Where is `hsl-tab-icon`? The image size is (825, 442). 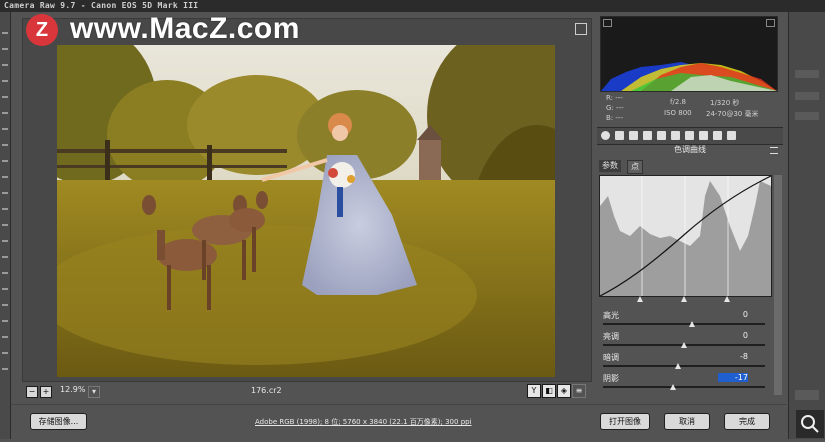
hsl-tab-icon is located at coordinates (647, 135).